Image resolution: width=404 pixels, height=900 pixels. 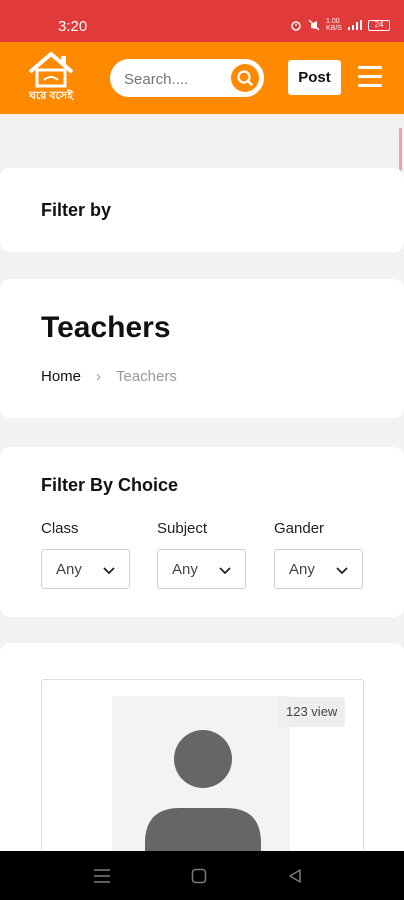 I want to click on search-button, so click(x=245, y=78).